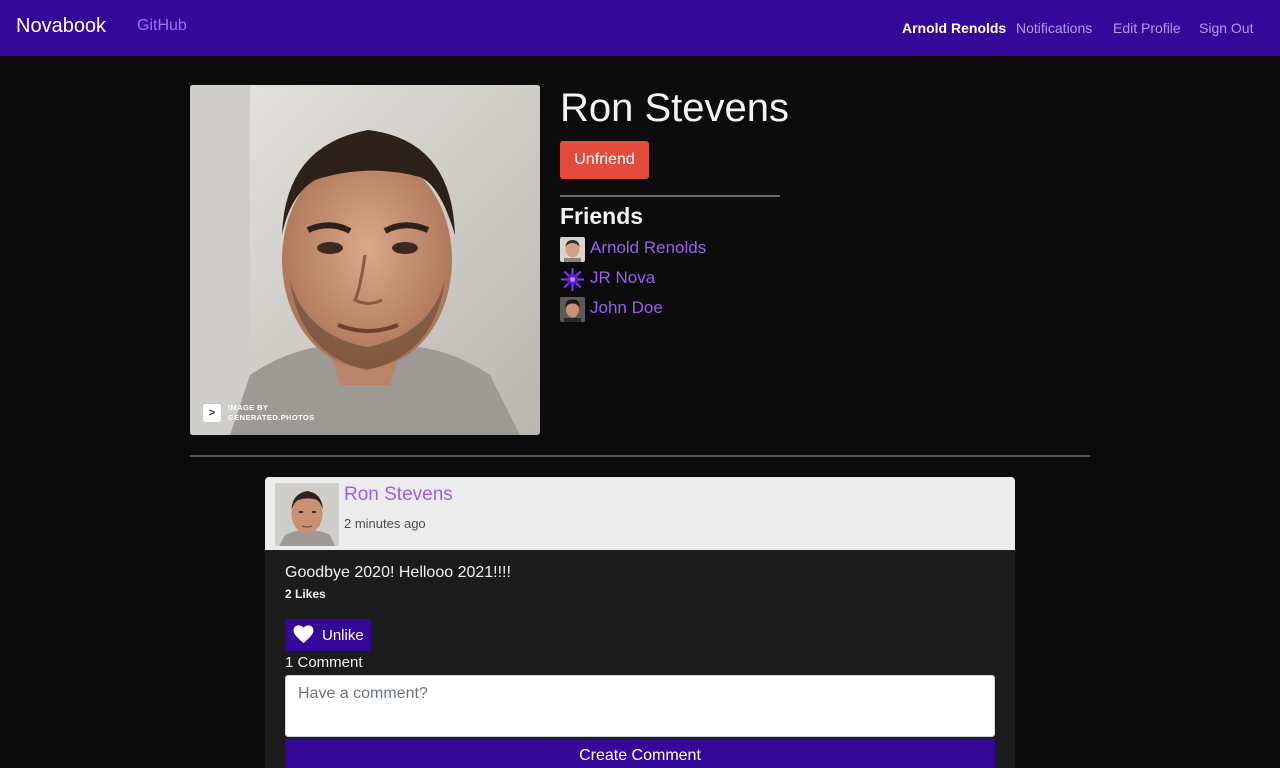 This screenshot has width=1280, height=768. Describe the element at coordinates (343, 635) in the screenshot. I see `unlike-label: Unlike` at that location.